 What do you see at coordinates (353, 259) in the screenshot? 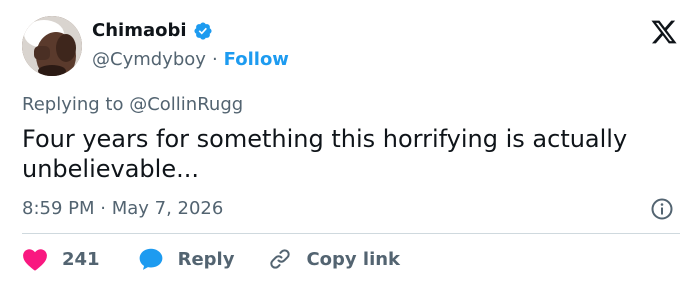
I see `copy-link-label: Copy link` at bounding box center [353, 259].